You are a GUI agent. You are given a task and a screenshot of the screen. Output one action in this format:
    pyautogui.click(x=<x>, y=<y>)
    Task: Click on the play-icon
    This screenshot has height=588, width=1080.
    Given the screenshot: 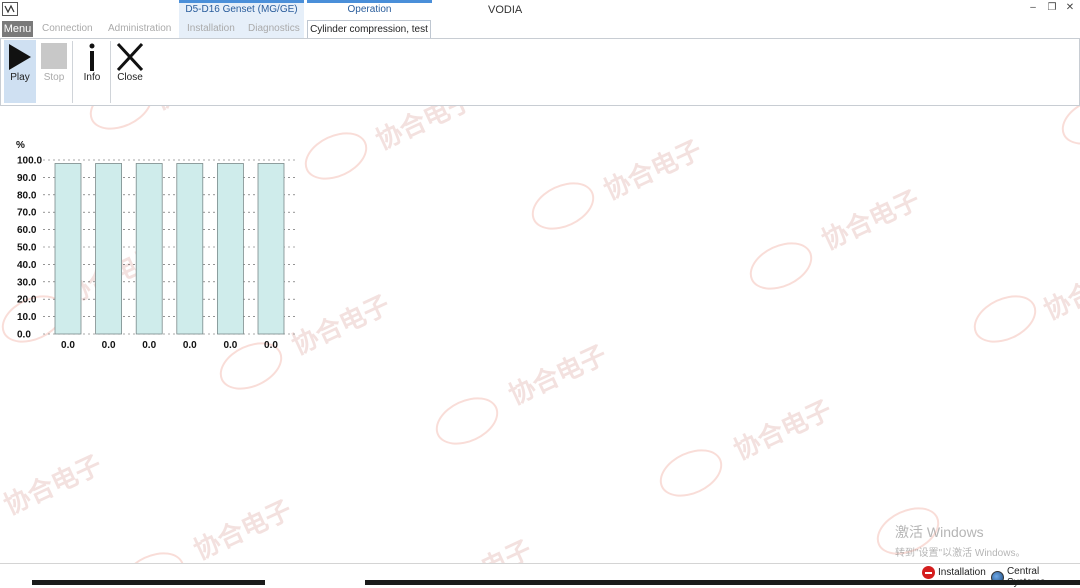 What is the action you would take?
    pyautogui.click(x=20, y=57)
    